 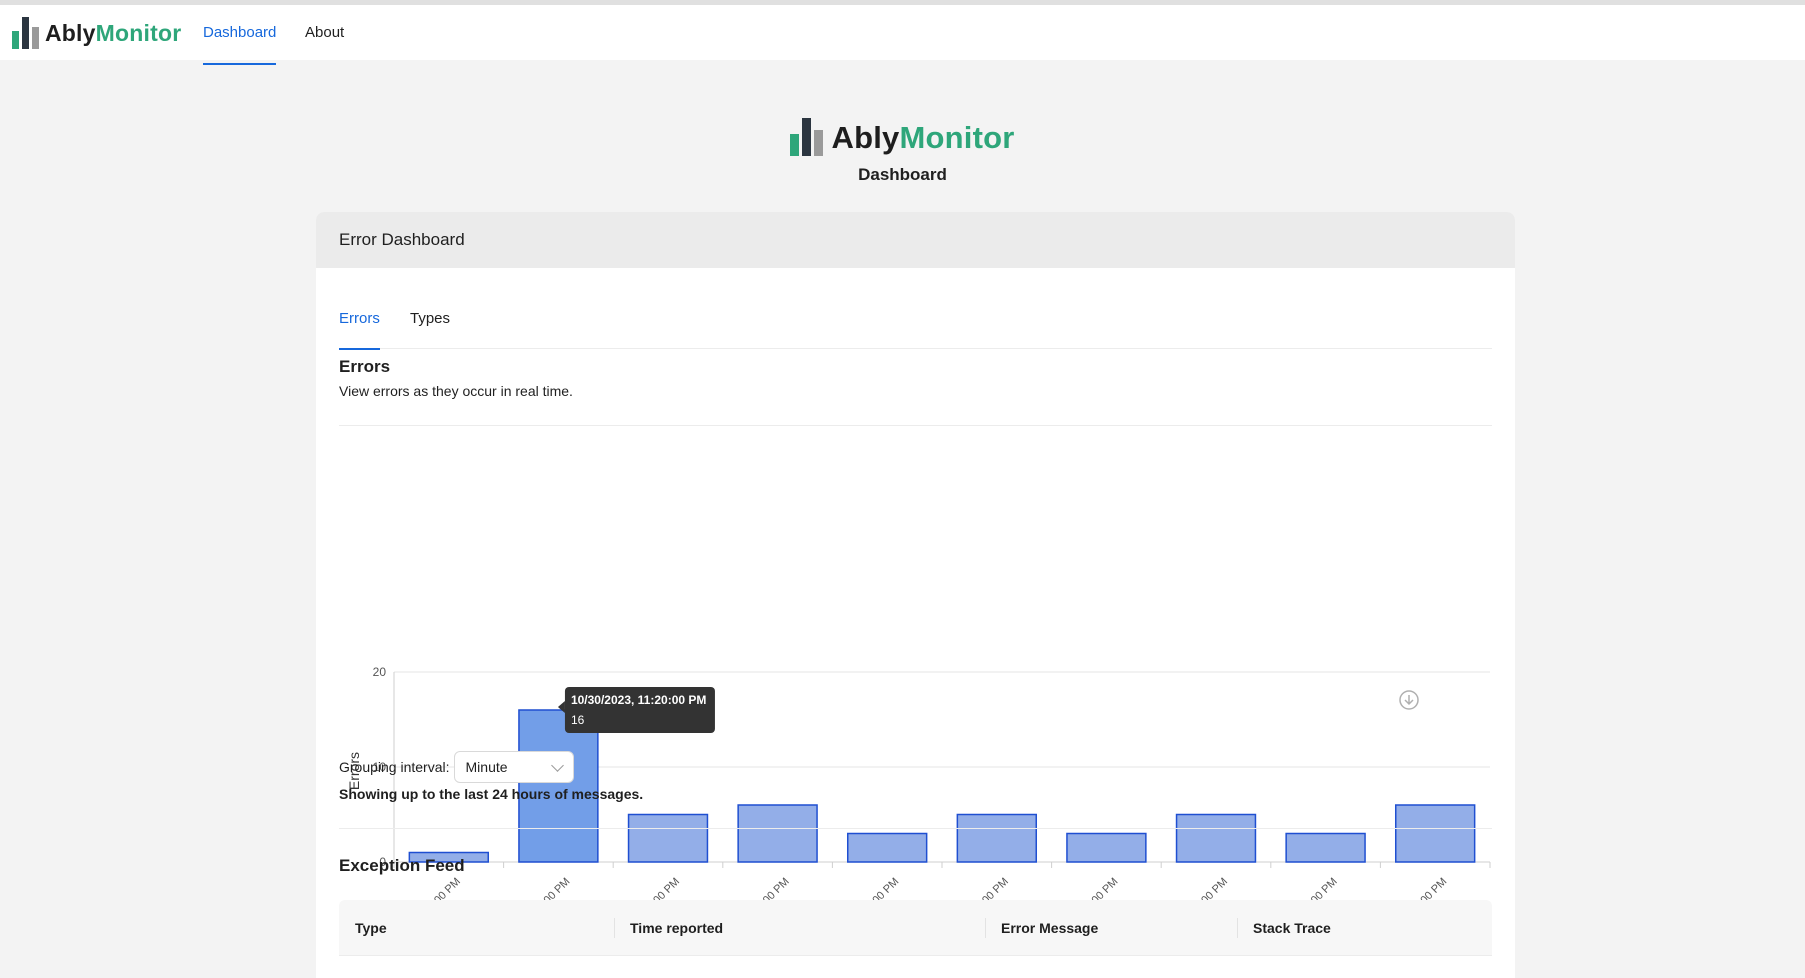 I want to click on top-nav: AblyMonitor Dashboard About, so click(x=902, y=32).